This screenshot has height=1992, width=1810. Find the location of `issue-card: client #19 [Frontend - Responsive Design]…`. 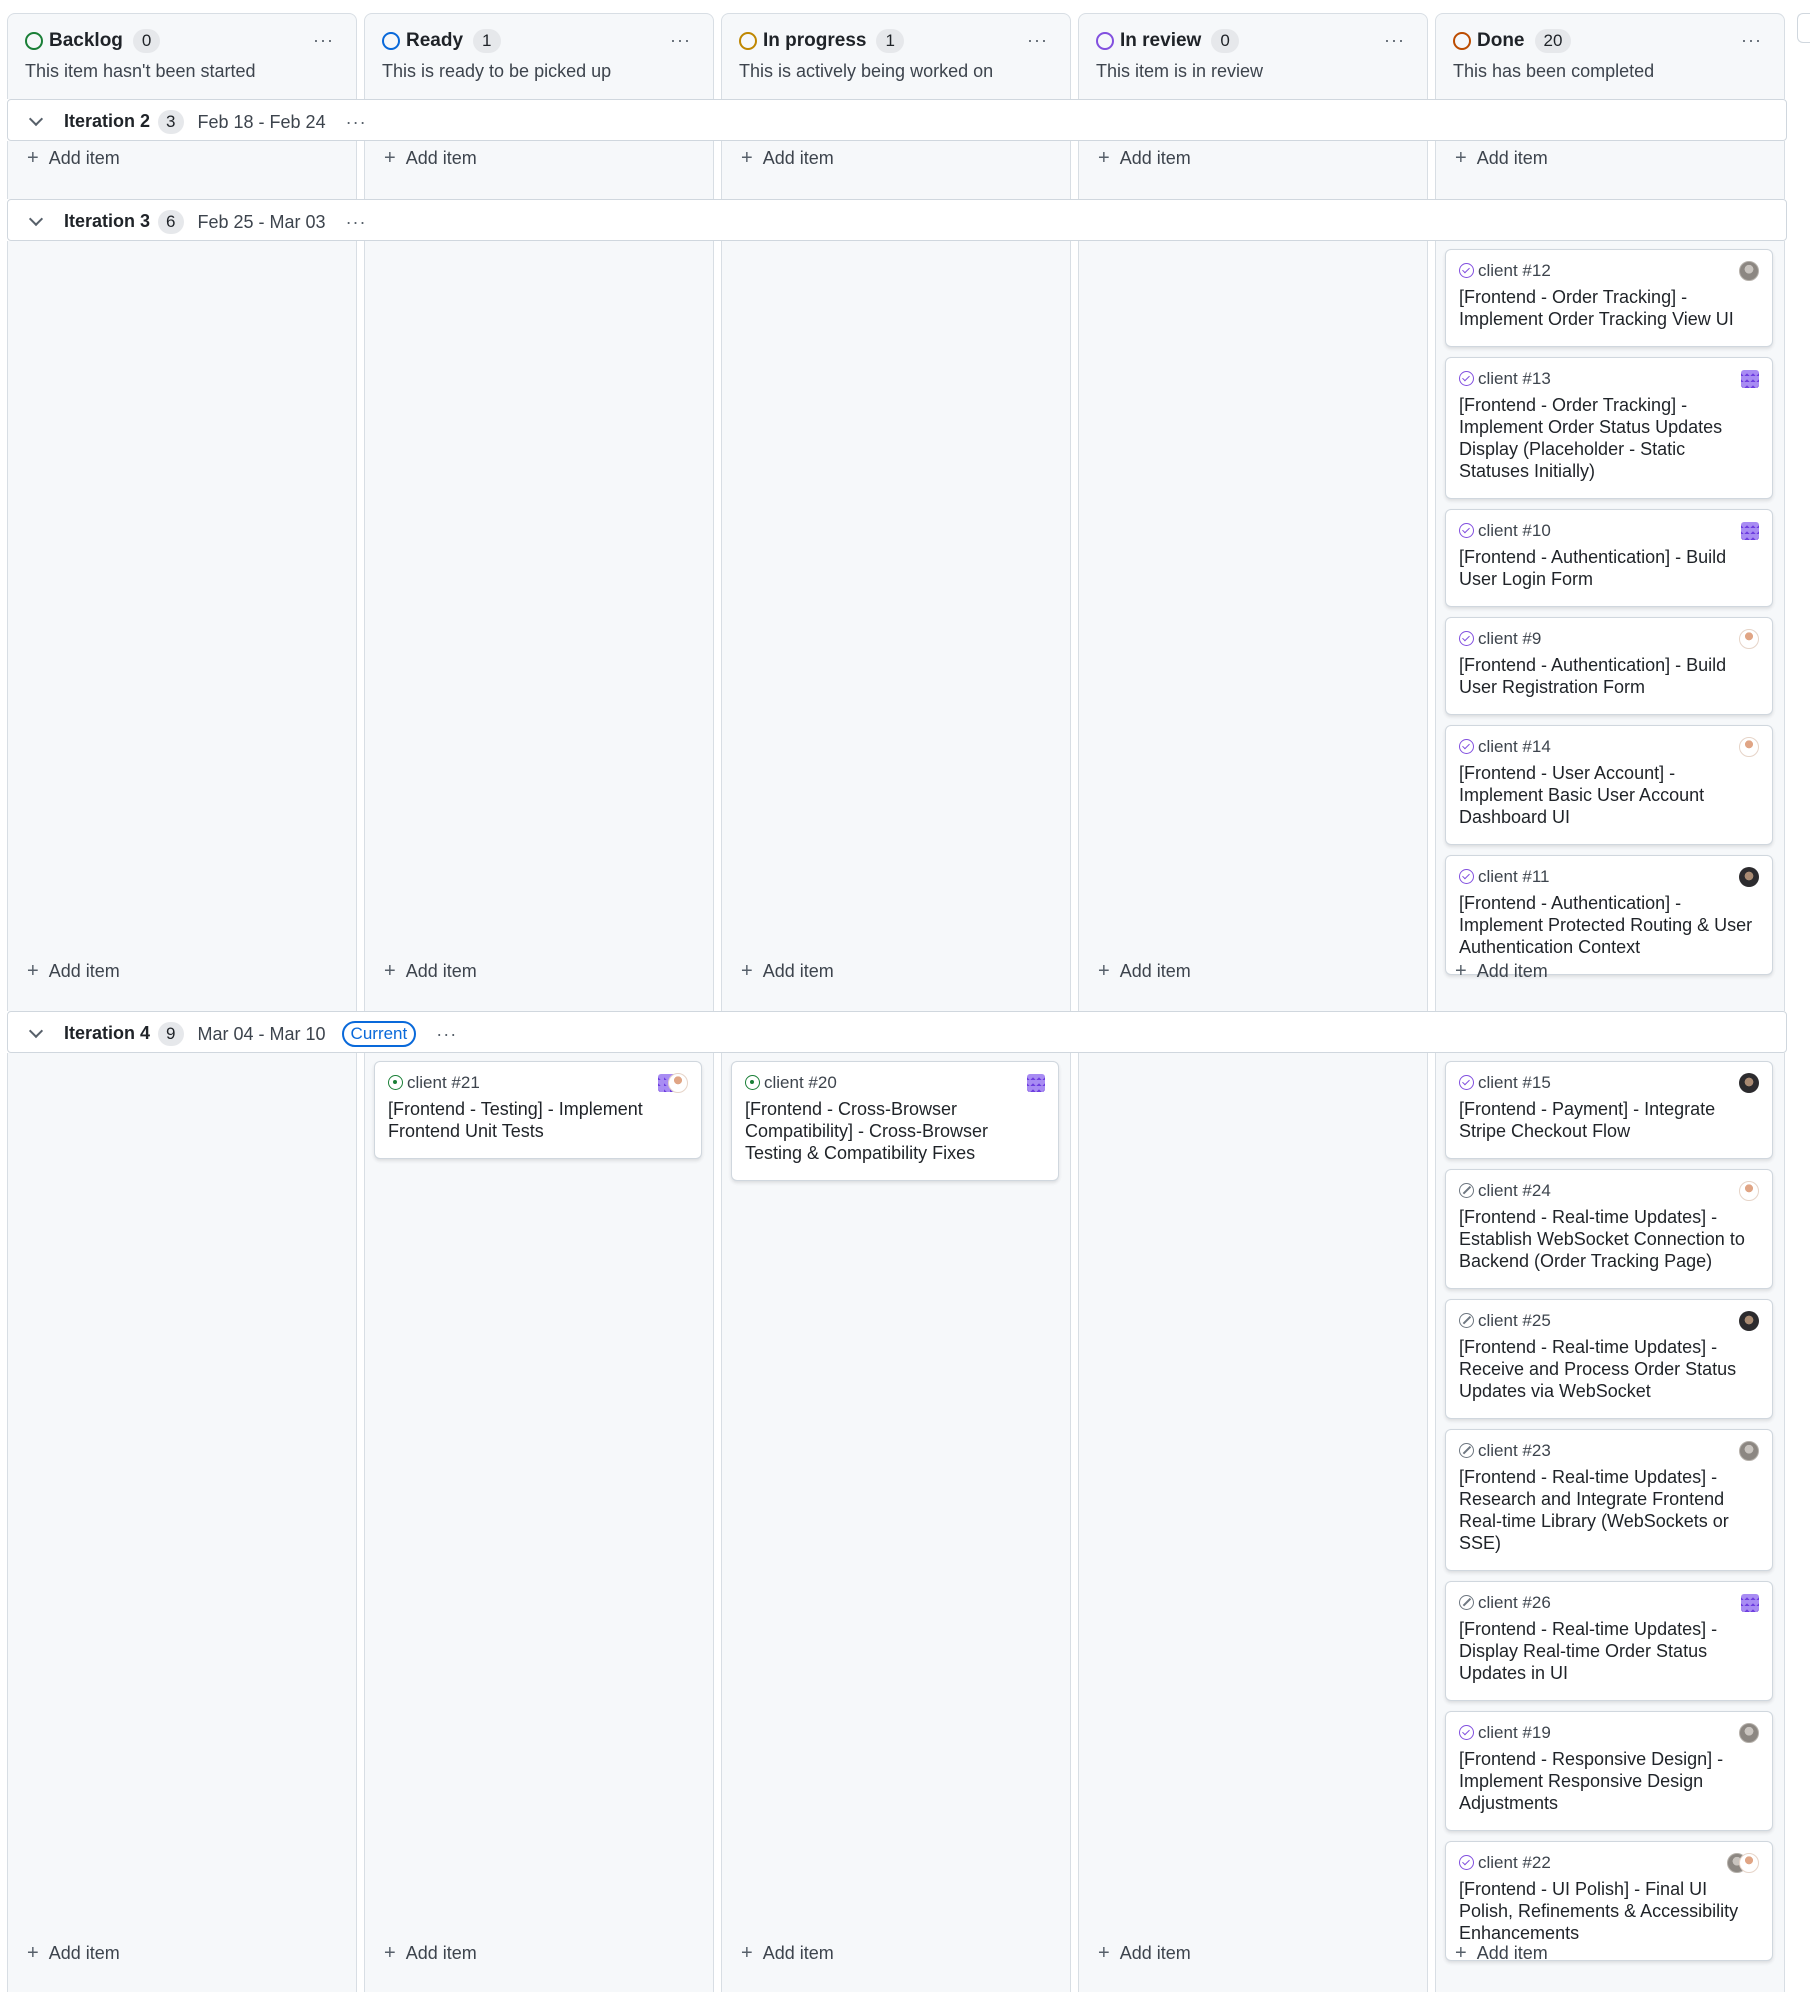

issue-card: client #19 [Frontend - Responsive Design]… is located at coordinates (1609, 1771).